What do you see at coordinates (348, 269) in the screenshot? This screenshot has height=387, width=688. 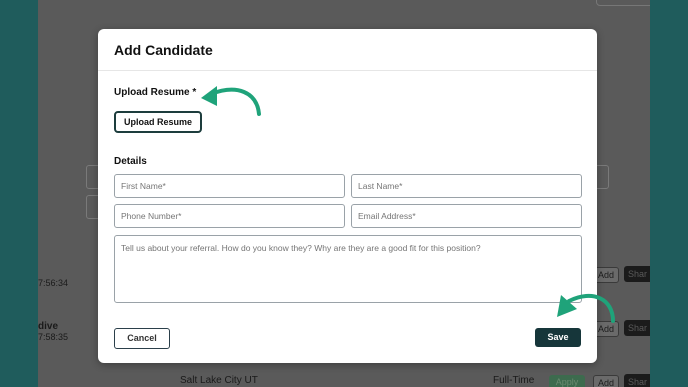 I see `referral-textarea` at bounding box center [348, 269].